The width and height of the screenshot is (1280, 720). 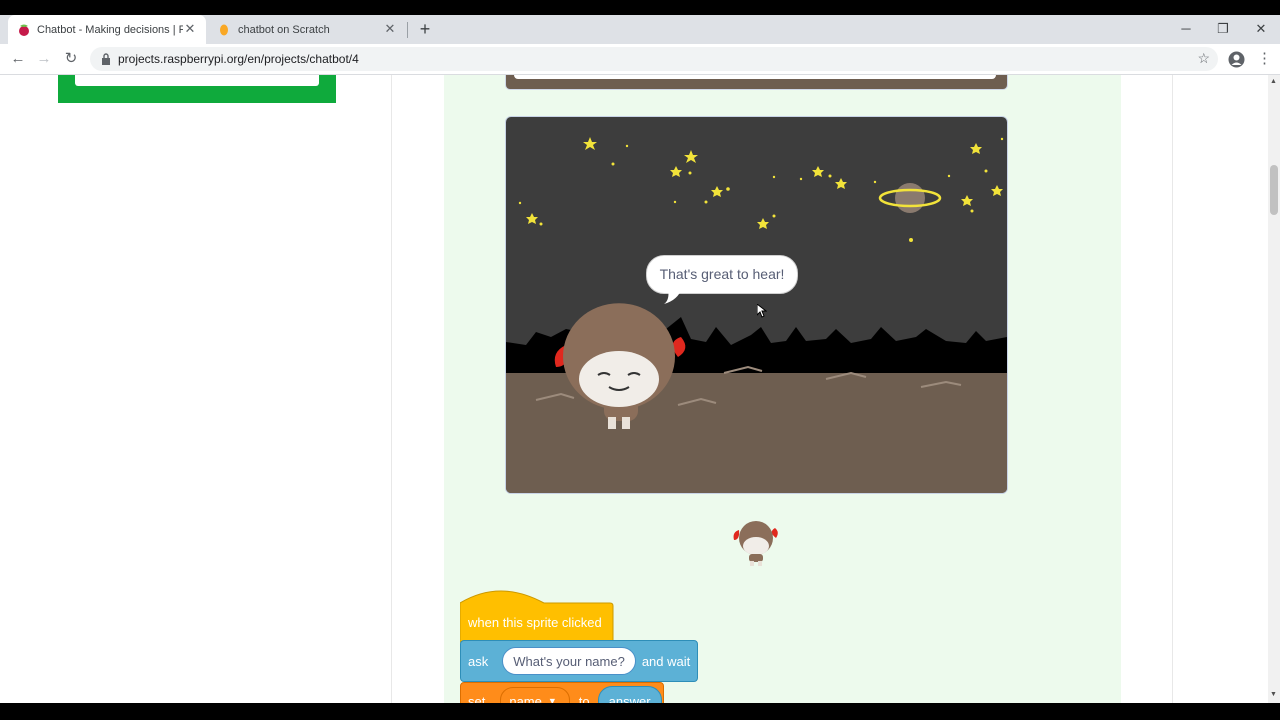 I want to click on hat-block-label: when this sprite clicked, so click(x=535, y=622).